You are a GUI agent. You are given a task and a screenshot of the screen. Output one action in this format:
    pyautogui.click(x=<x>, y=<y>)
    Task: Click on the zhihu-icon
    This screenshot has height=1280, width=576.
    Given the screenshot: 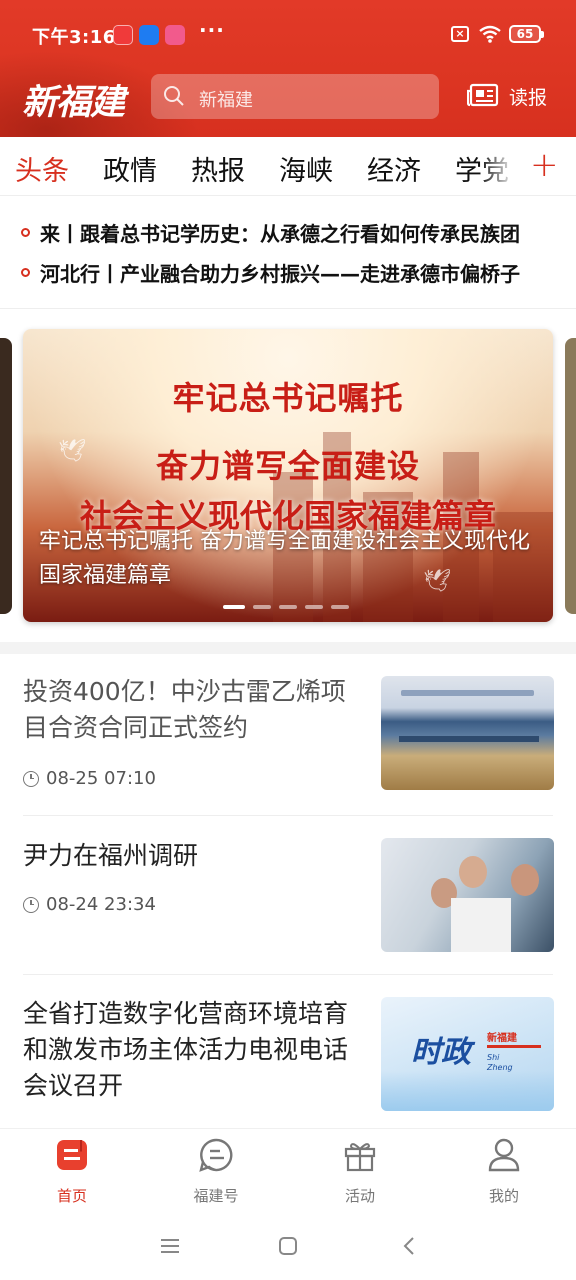 What is the action you would take?
    pyautogui.click(x=149, y=35)
    